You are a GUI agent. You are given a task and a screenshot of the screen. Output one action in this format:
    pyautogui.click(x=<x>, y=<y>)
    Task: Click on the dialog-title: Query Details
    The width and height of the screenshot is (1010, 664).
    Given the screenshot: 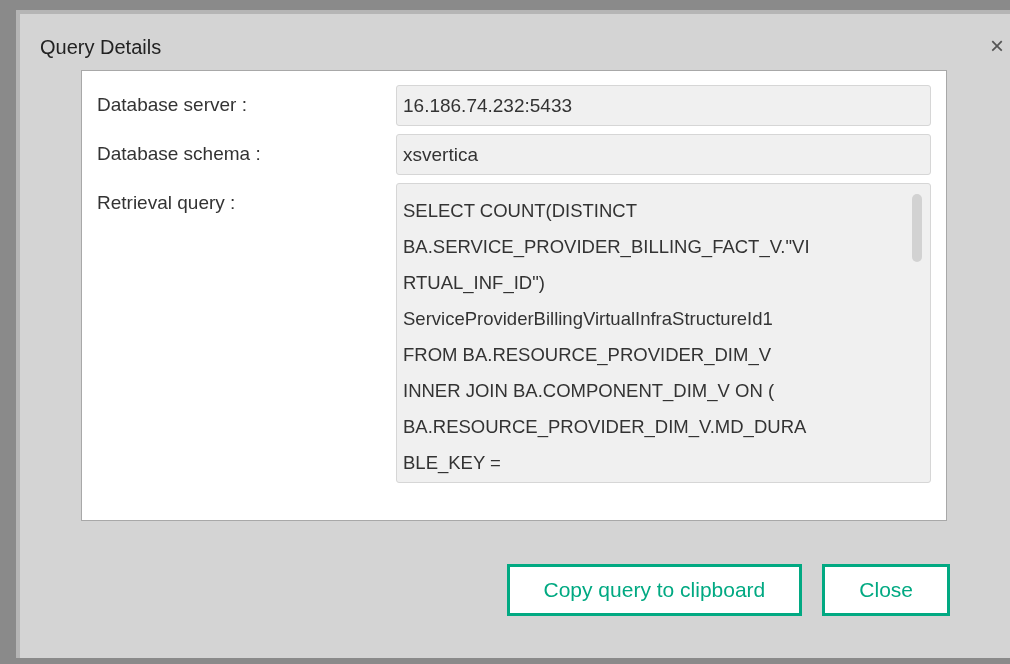 What is the action you would take?
    pyautogui.click(x=101, y=47)
    